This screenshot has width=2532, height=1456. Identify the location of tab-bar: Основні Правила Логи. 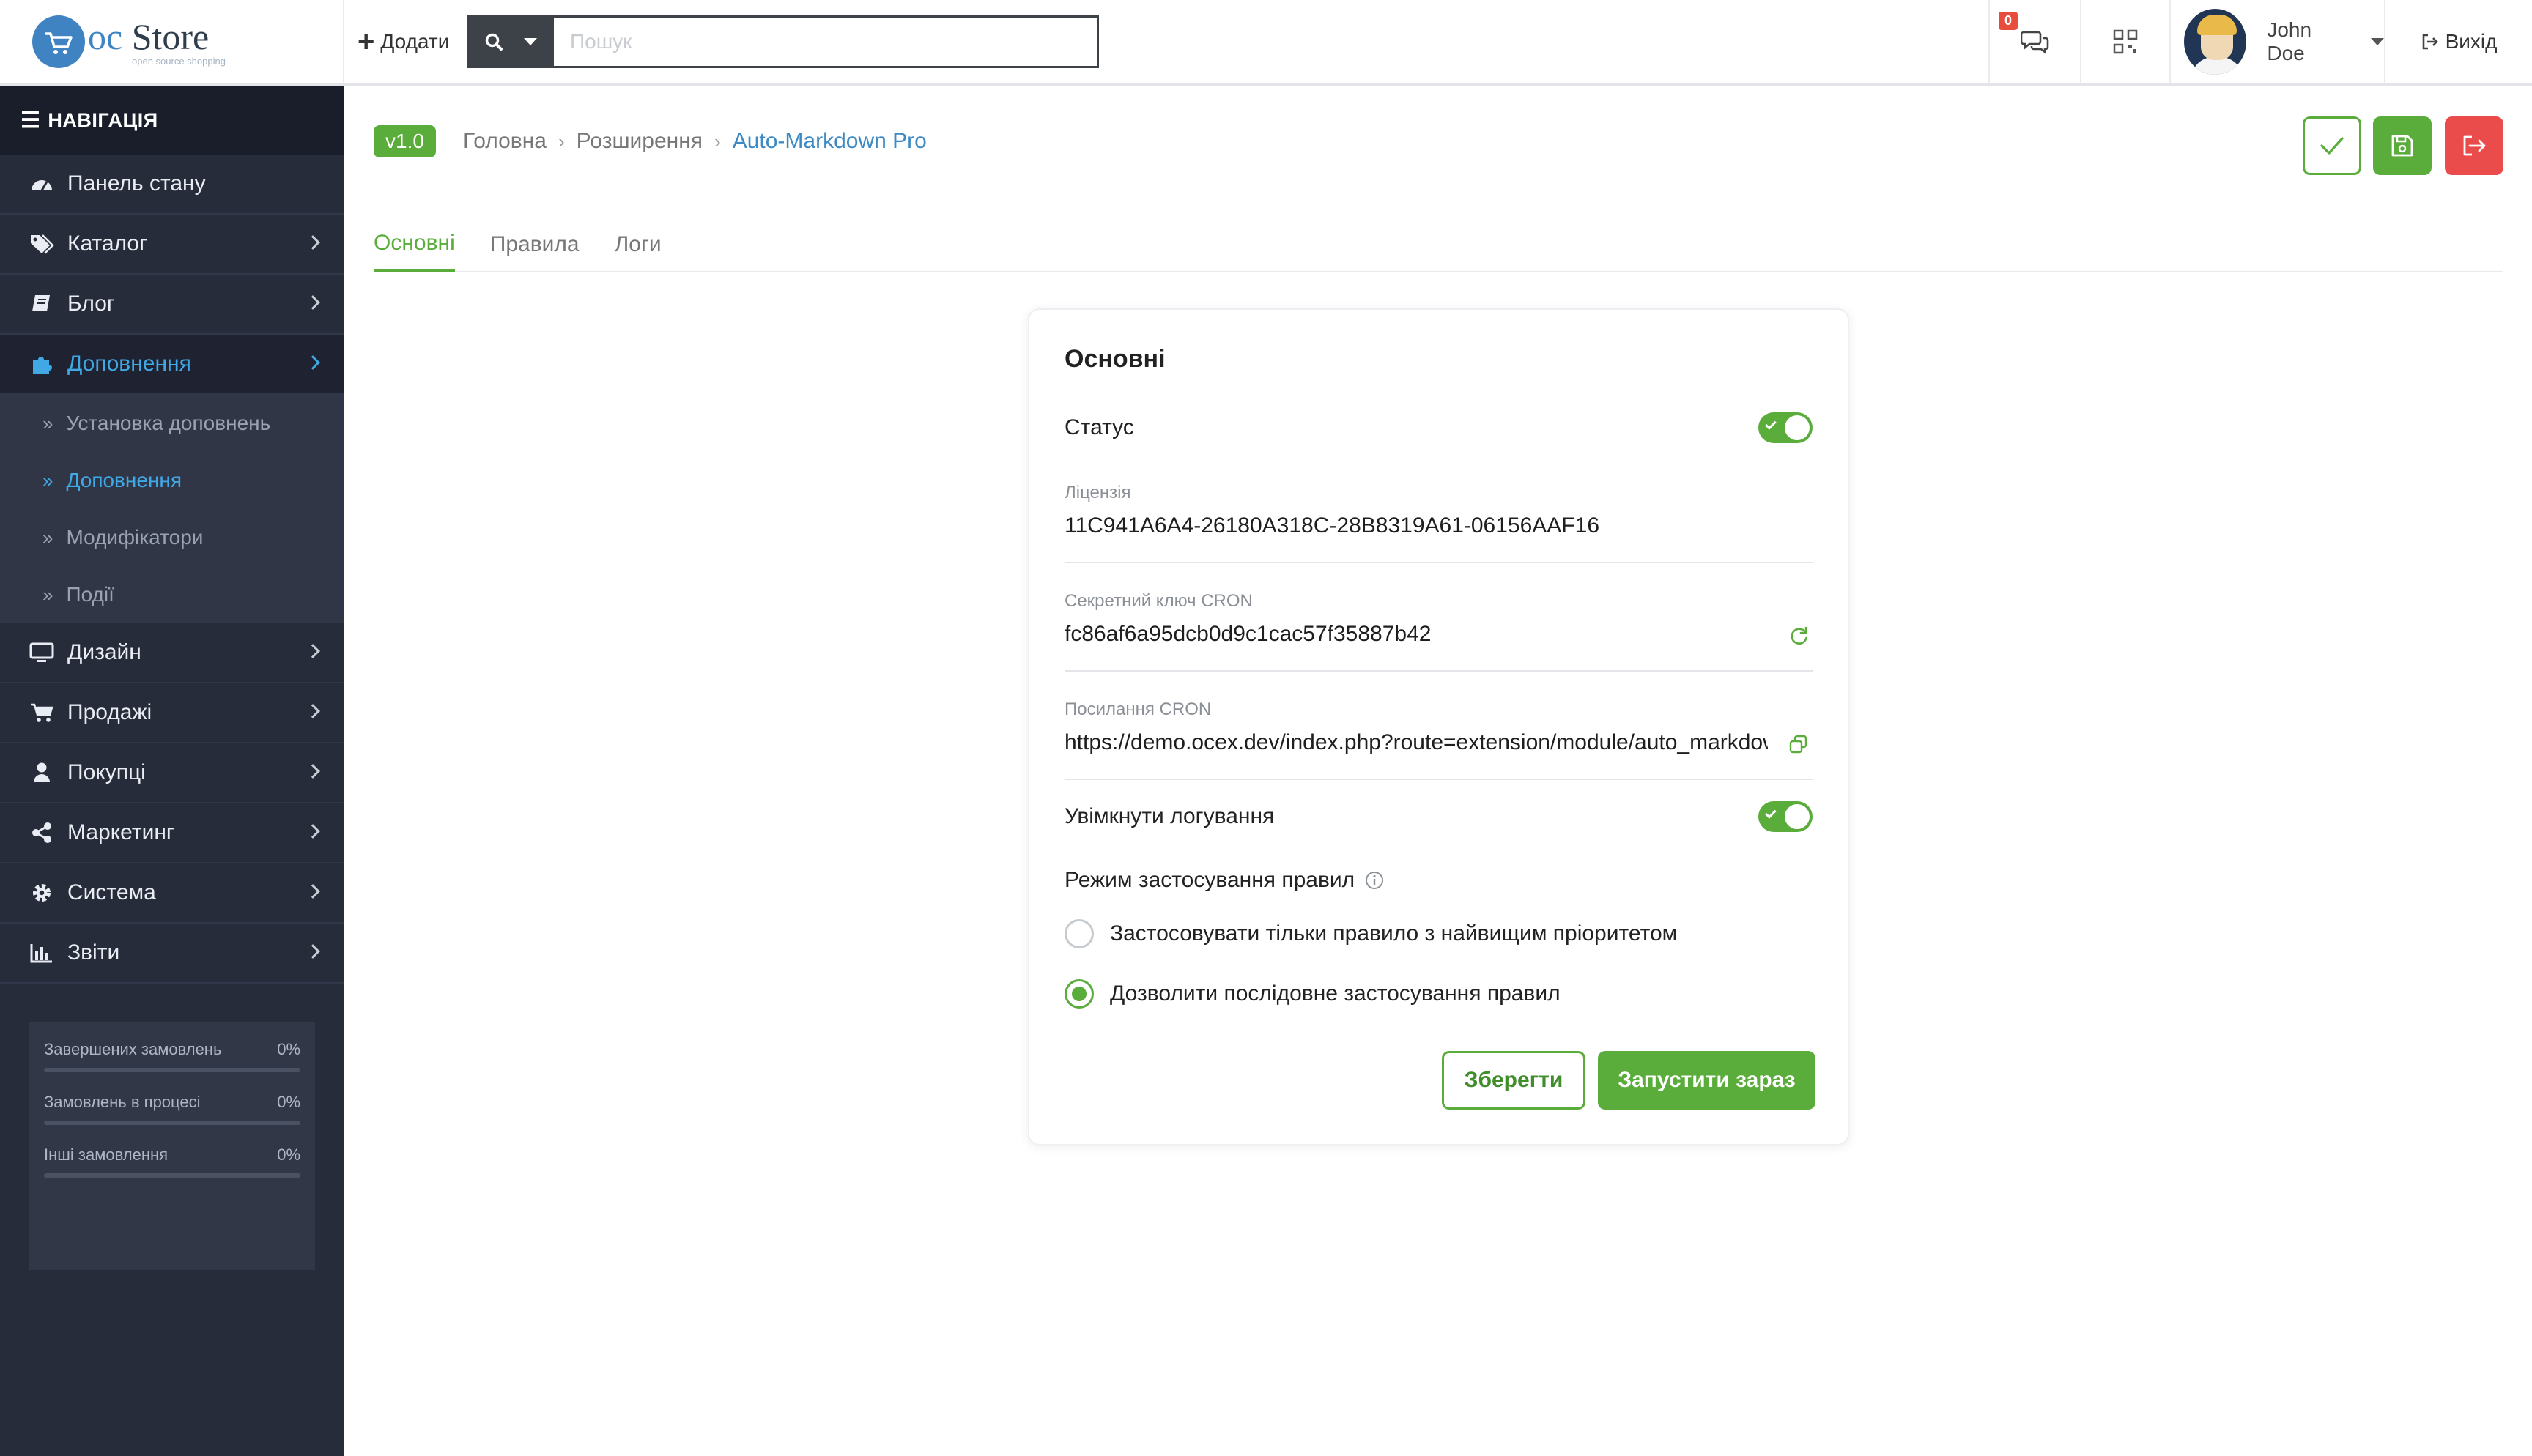
(1438, 244).